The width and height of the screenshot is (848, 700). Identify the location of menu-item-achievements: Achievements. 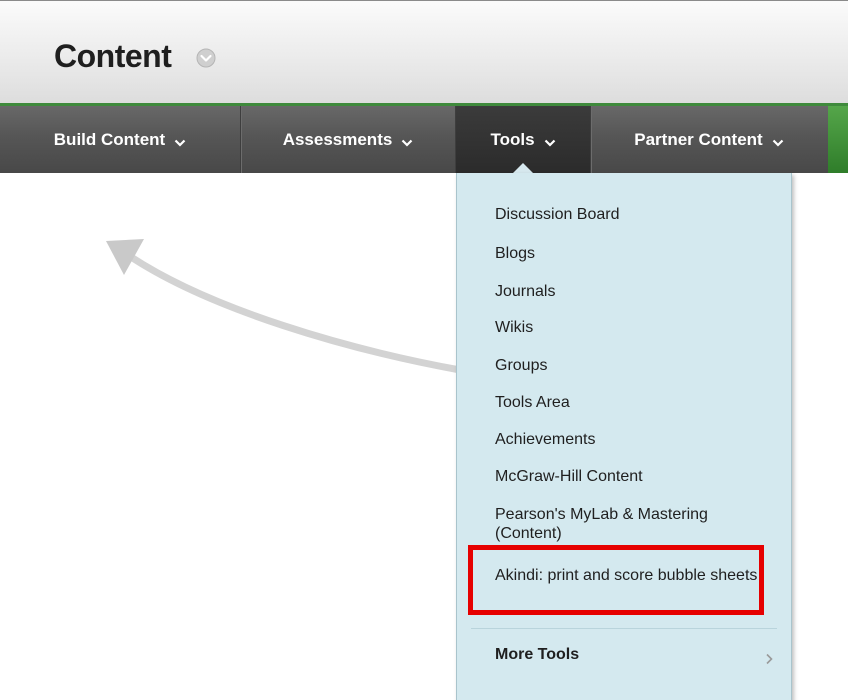
(630, 439).